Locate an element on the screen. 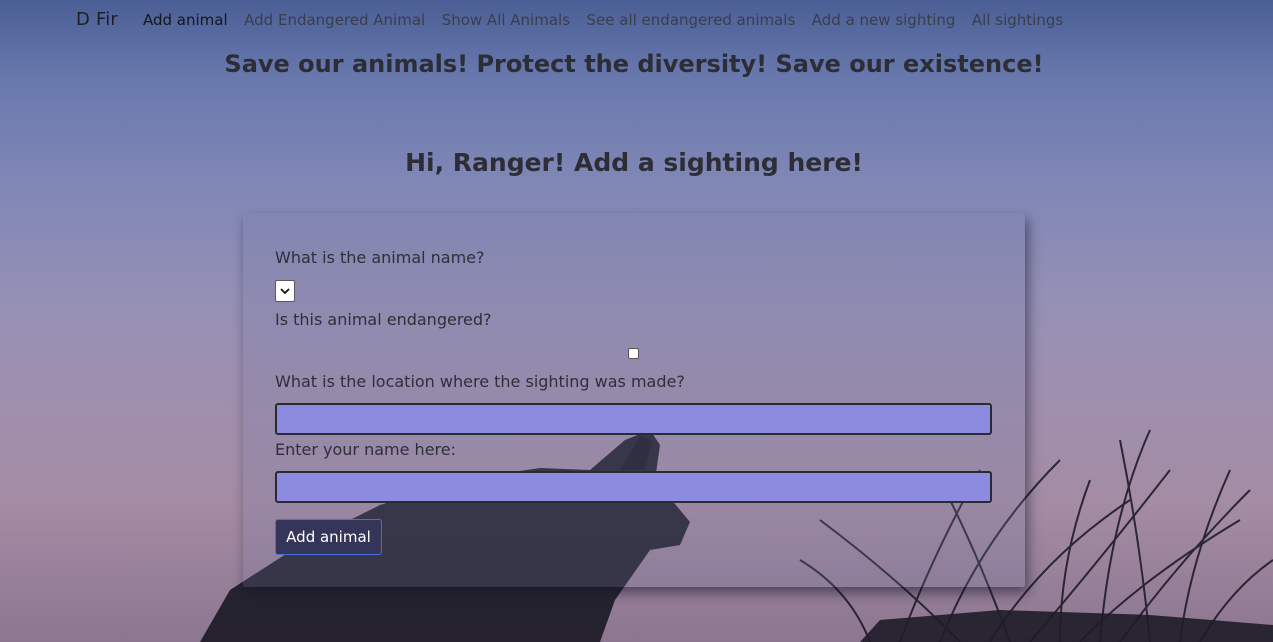  brand-logo: D Fir is located at coordinates (97, 19).